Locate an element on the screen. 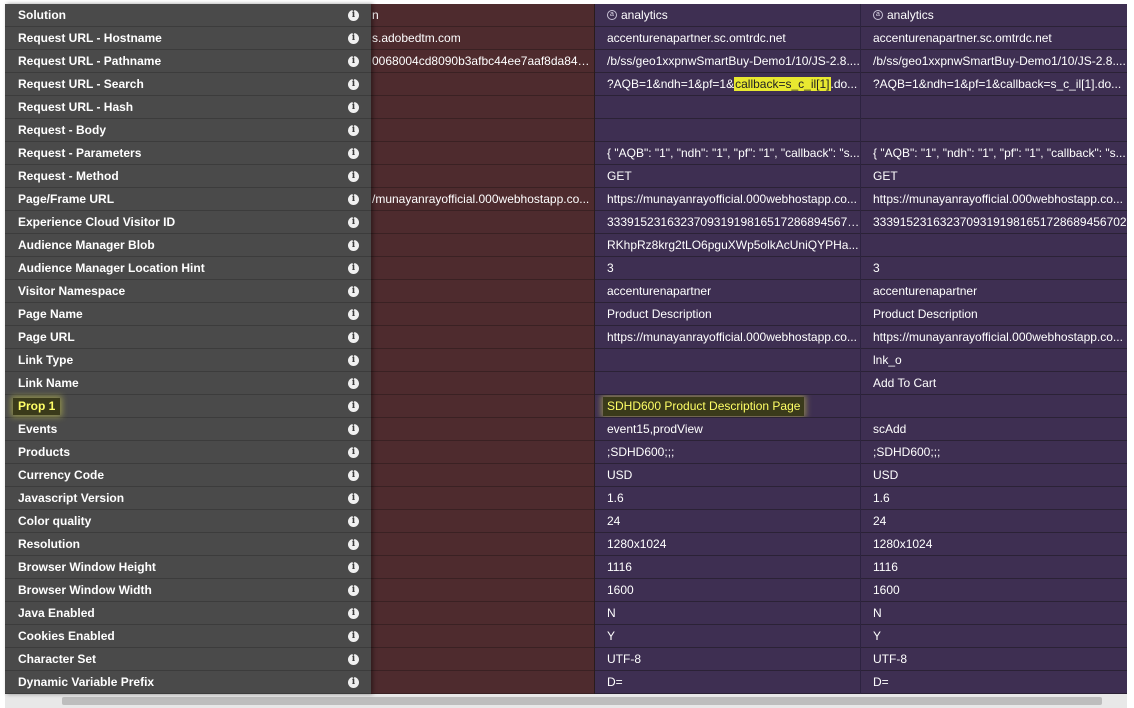  cell-third: ;SDHD600;;; is located at coordinates (994, 452).